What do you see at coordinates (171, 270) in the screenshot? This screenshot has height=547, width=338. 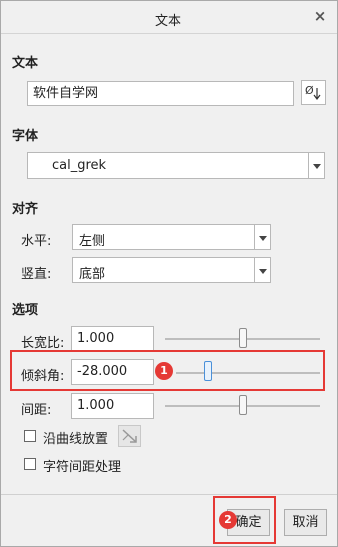 I see `vertical-dropdown: 底部` at bounding box center [171, 270].